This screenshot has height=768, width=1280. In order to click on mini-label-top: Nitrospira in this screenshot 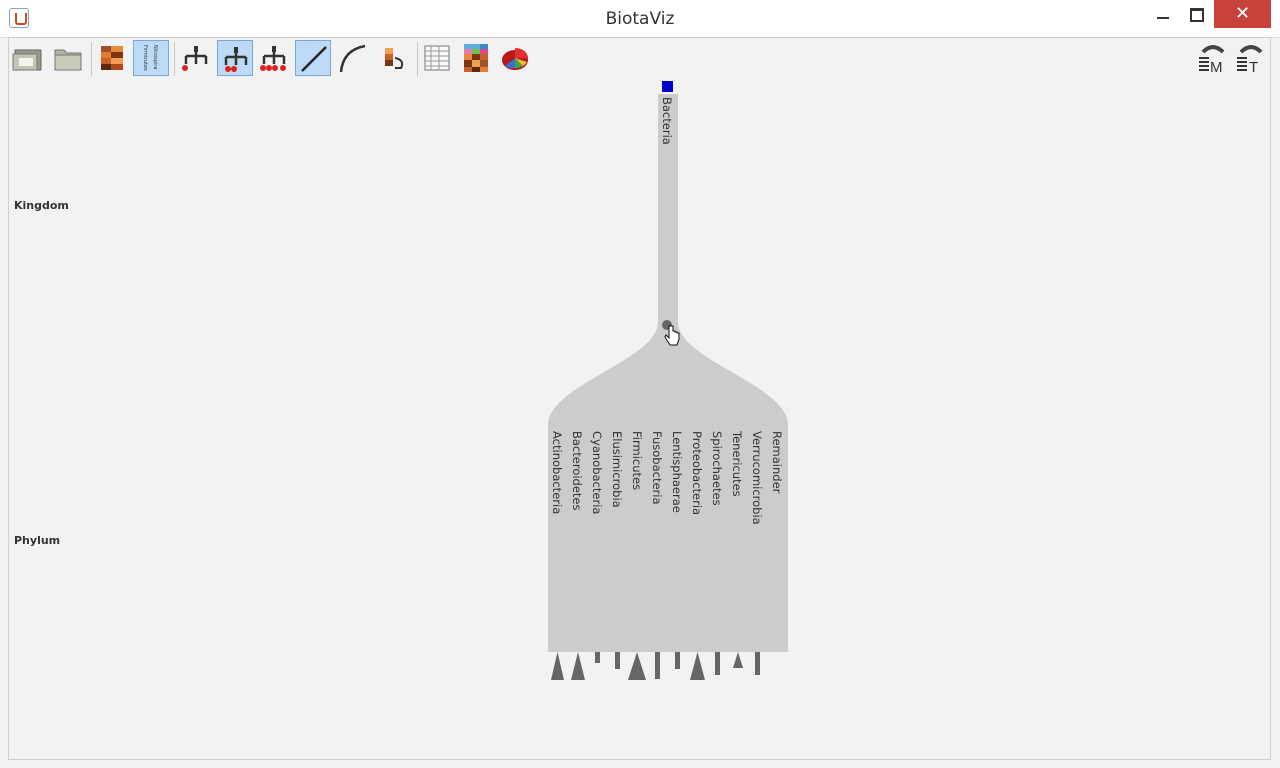, I will do `click(155, 57)`.